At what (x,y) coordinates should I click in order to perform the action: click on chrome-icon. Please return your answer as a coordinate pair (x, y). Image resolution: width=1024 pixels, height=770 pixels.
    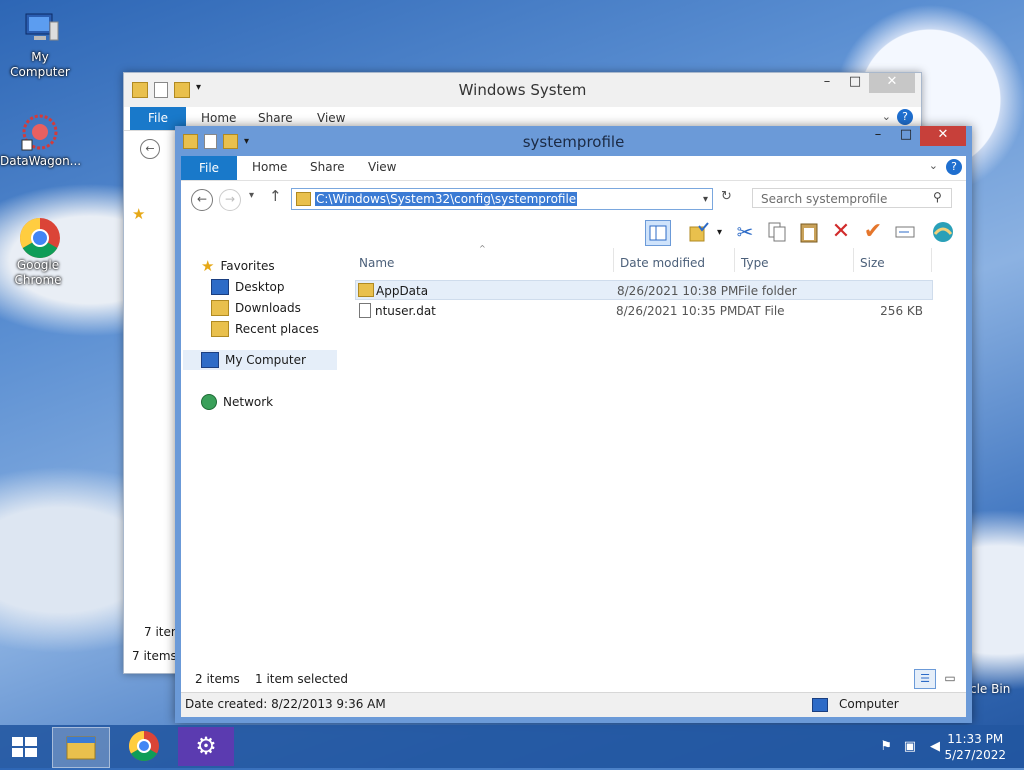
    Looking at the image, I should click on (39, 237).